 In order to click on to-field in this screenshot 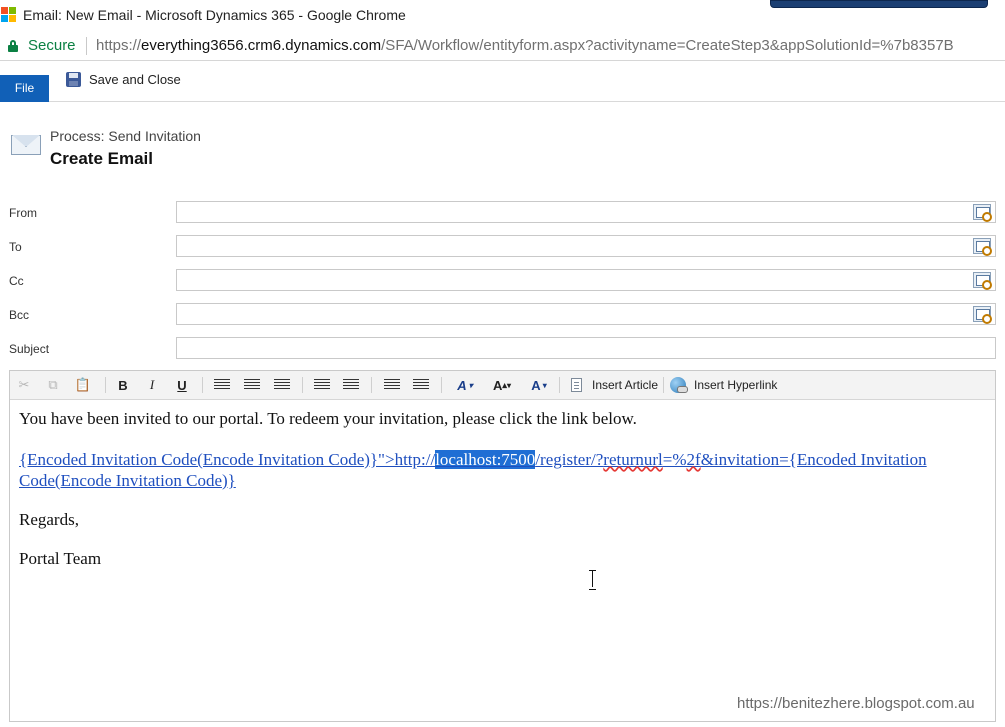, I will do `click(586, 246)`.